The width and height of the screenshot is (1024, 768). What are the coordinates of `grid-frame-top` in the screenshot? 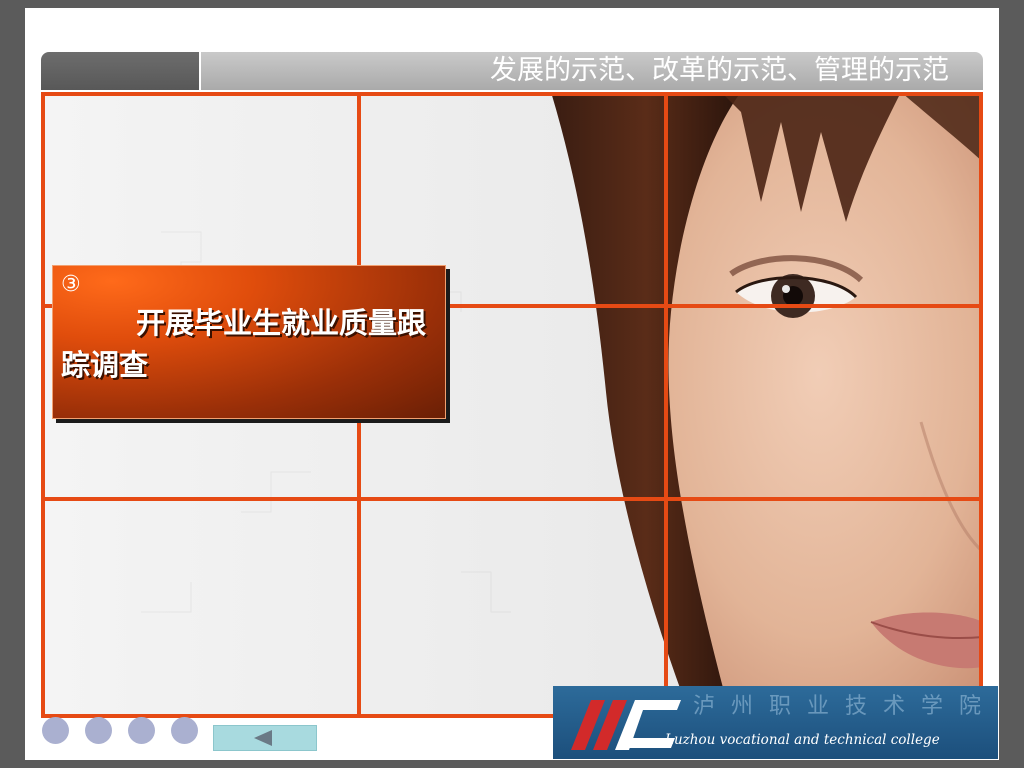 It's located at (512, 94).